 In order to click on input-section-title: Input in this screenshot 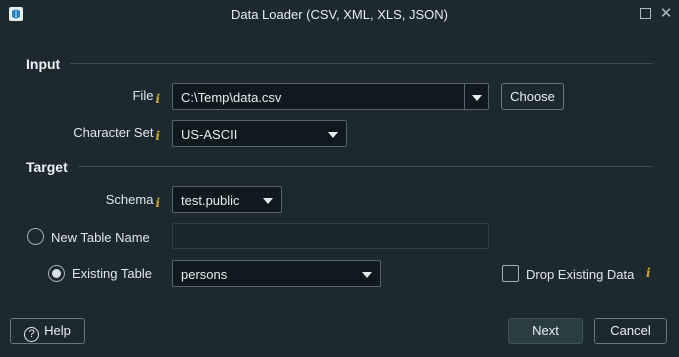, I will do `click(43, 64)`.